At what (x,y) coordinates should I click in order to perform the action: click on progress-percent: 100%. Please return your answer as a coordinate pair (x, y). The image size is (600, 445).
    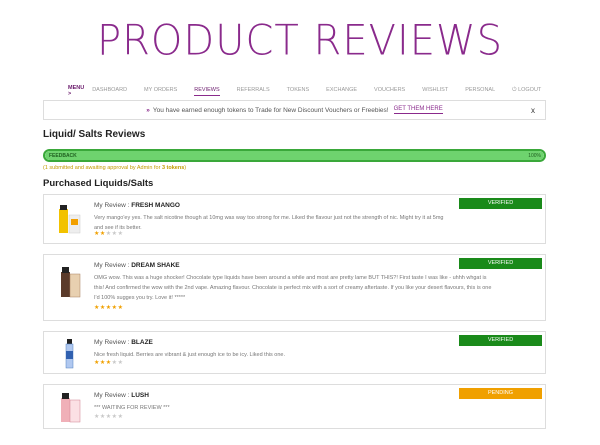
    Looking at the image, I should click on (534, 156).